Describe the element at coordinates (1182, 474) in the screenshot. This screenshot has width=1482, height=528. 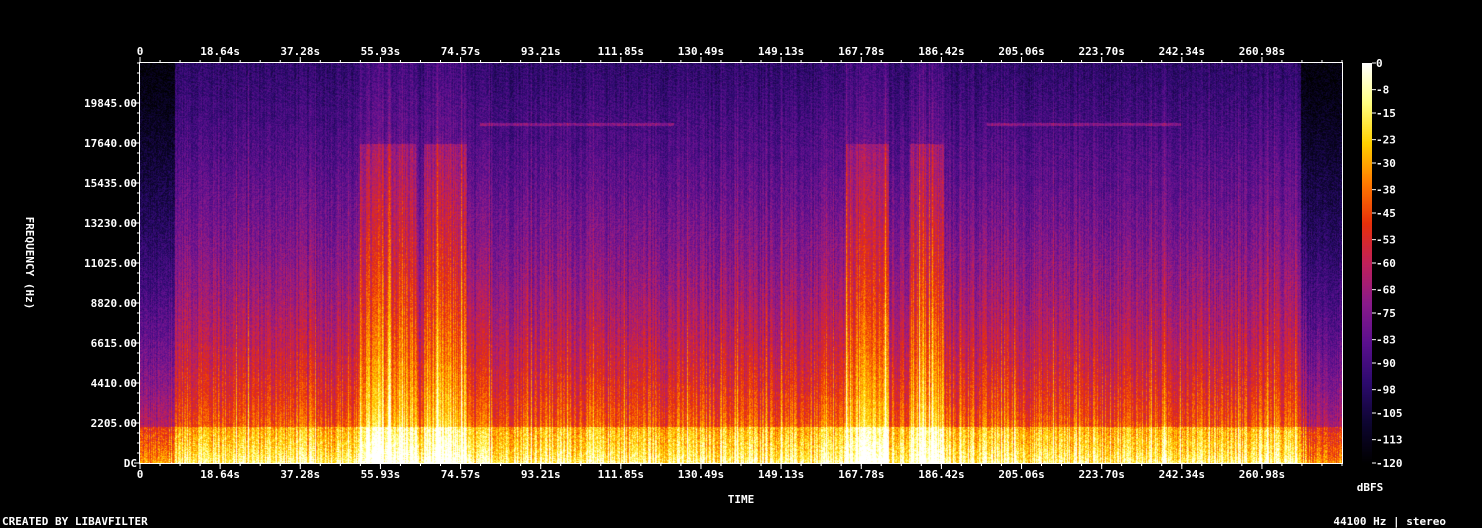
I see `time-tick-label-bottom: 242.34s` at that location.